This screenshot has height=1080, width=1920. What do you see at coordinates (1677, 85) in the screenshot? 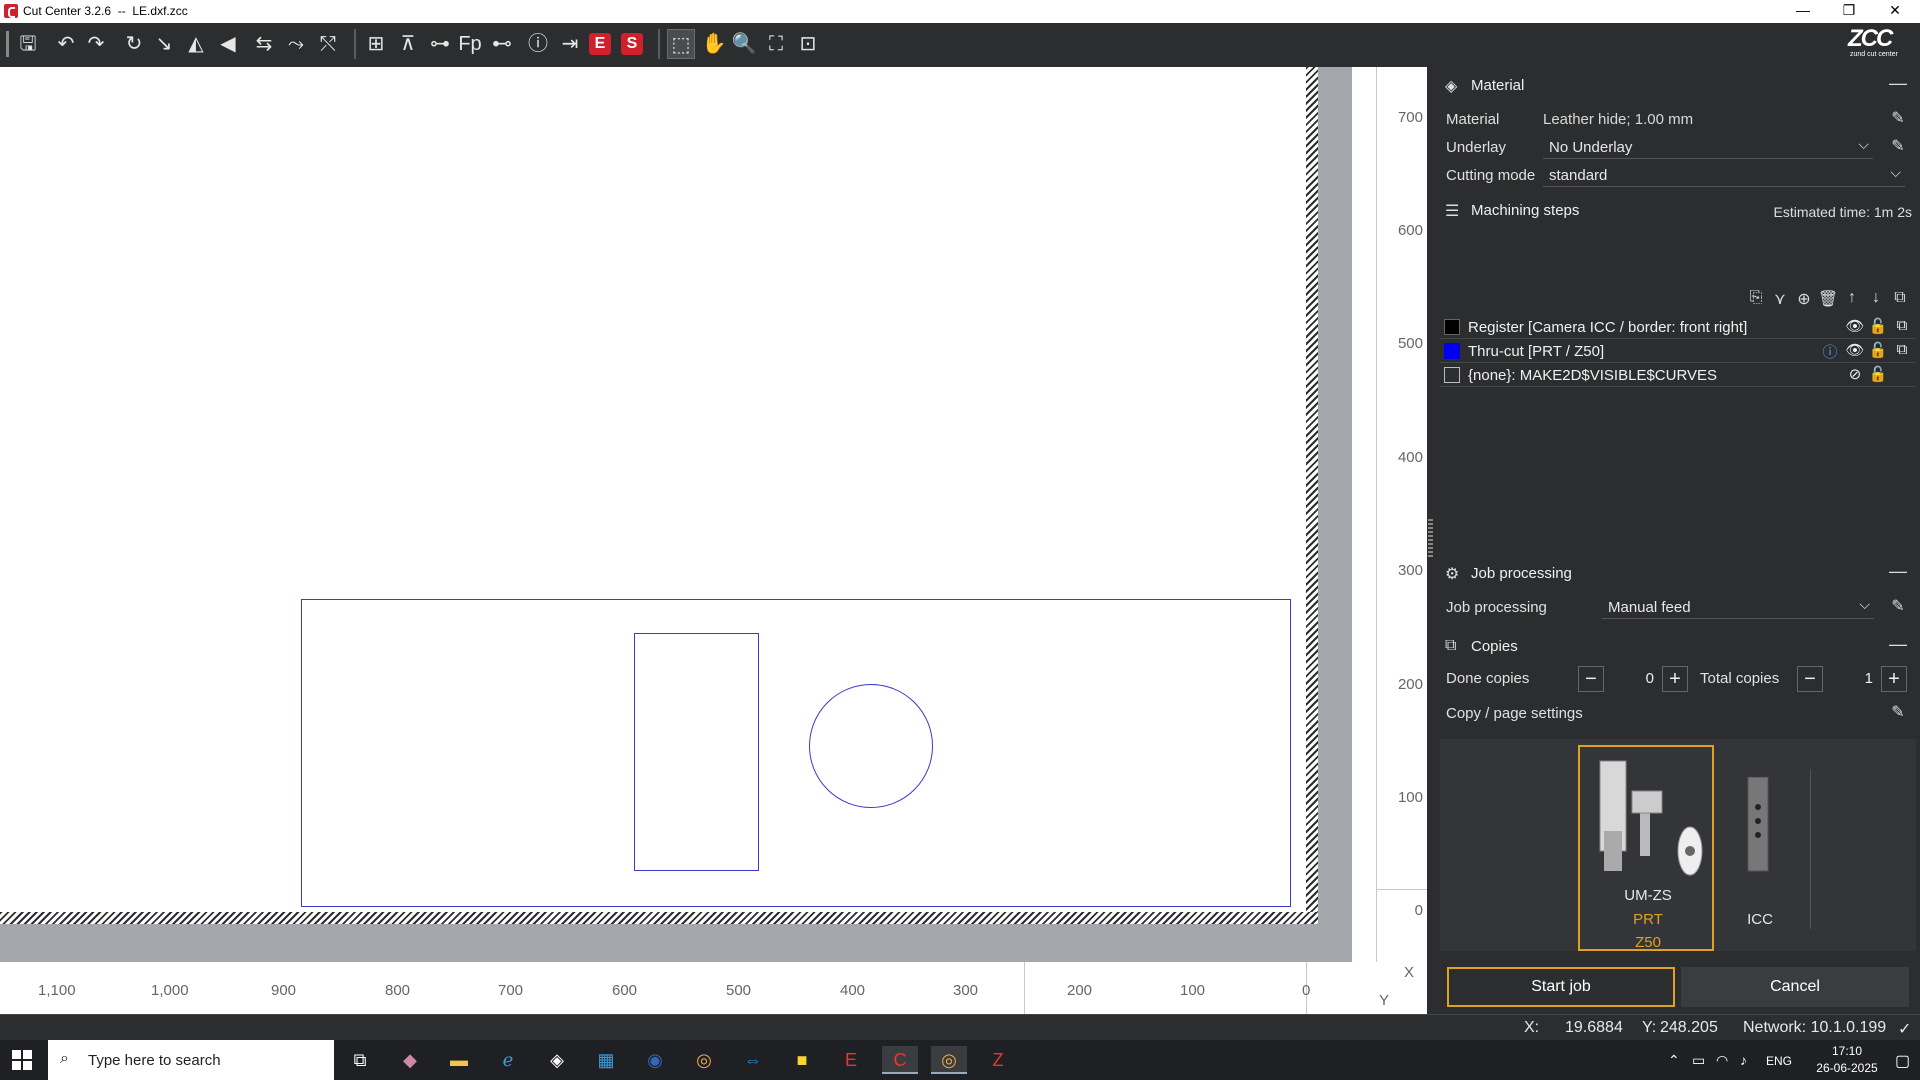
I see `material-section-header: ◈ Material —` at bounding box center [1677, 85].